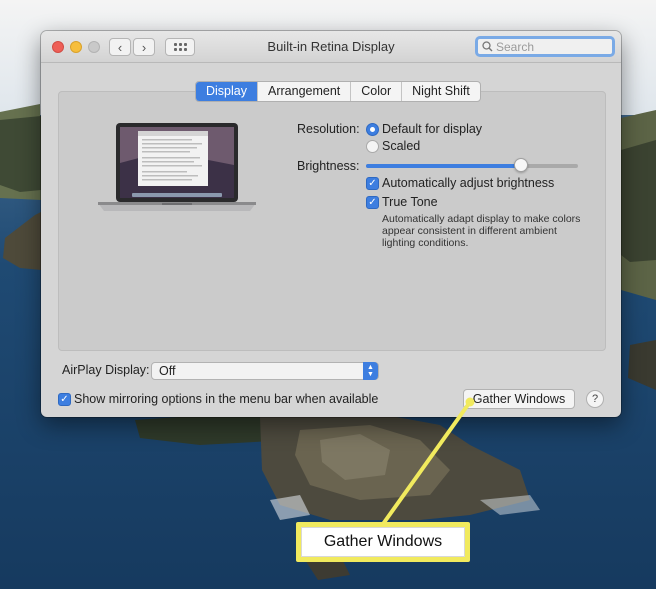 This screenshot has width=656, height=589. What do you see at coordinates (303, 91) in the screenshot?
I see `tab-arrangement: Arrangement` at bounding box center [303, 91].